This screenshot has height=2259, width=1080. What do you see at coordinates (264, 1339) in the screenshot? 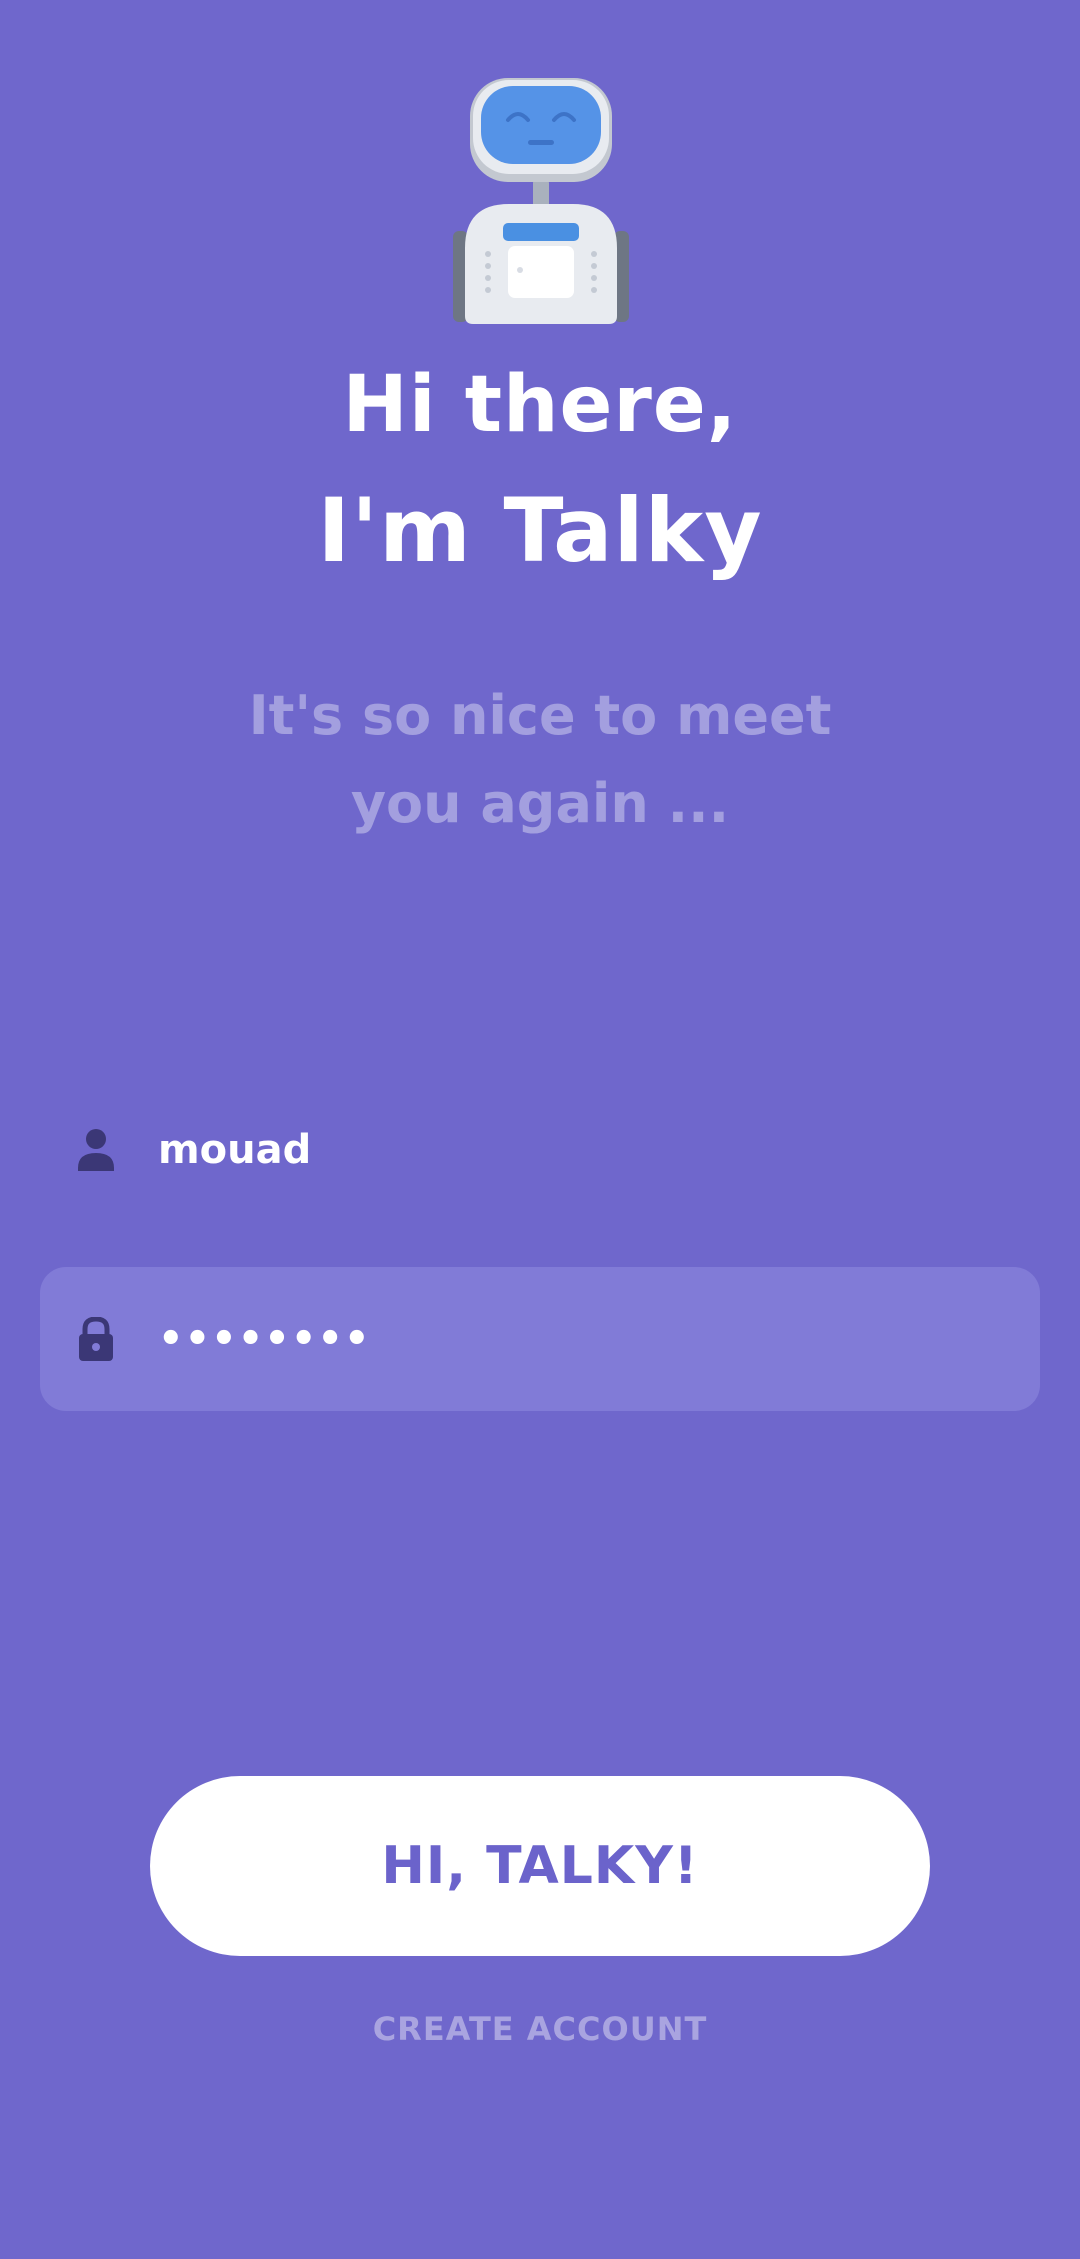
I see `password-value: ••••••••` at bounding box center [264, 1339].